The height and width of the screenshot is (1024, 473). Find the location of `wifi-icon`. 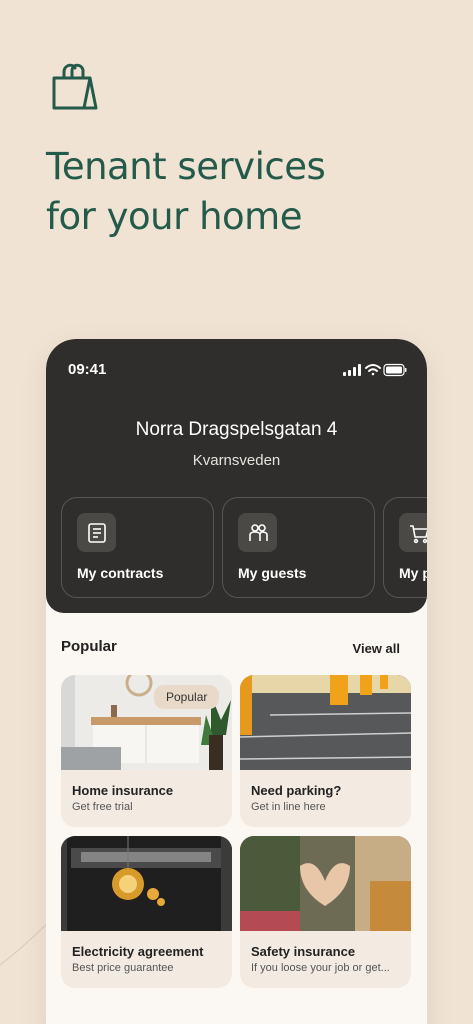

wifi-icon is located at coordinates (373, 370).